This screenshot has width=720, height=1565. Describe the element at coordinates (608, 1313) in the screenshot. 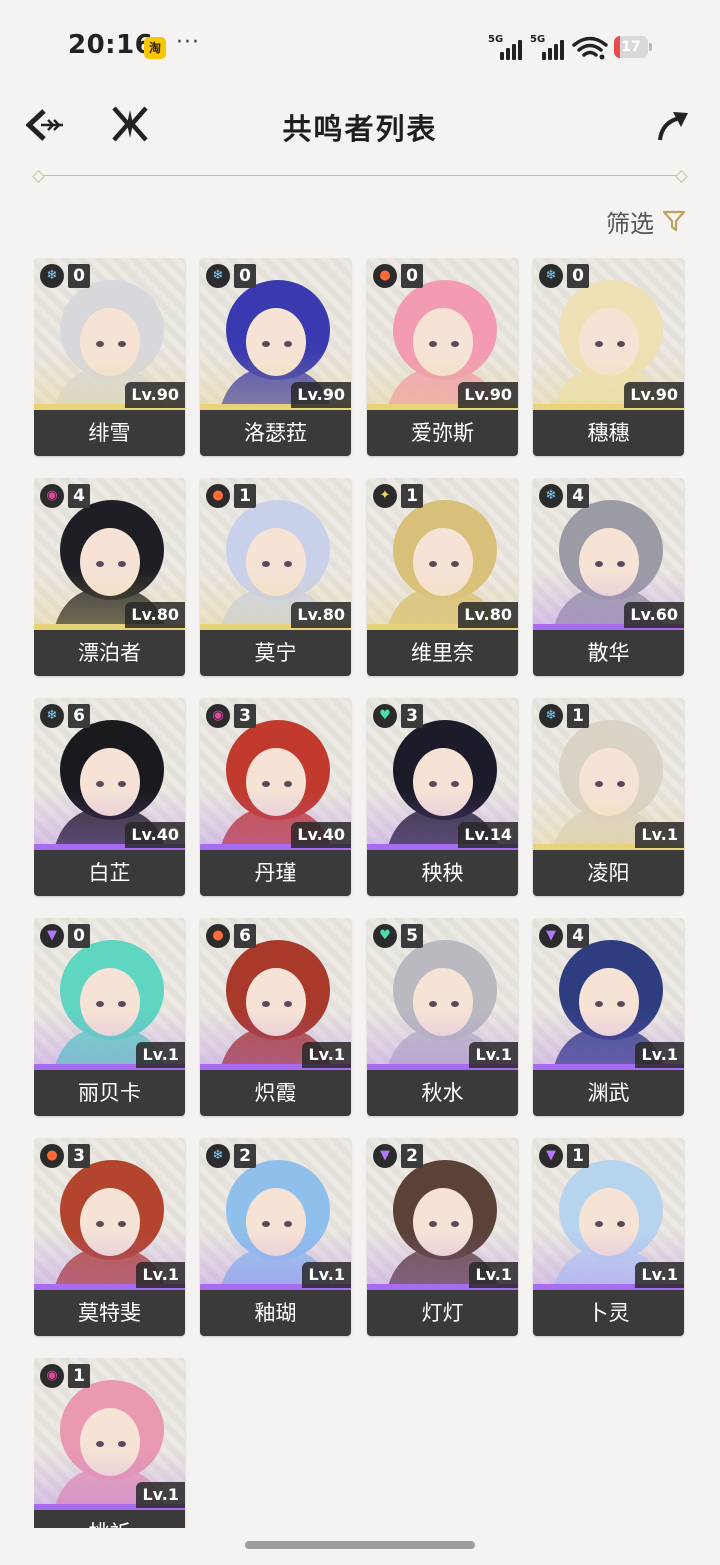

I see `character-name: 卜灵` at that location.